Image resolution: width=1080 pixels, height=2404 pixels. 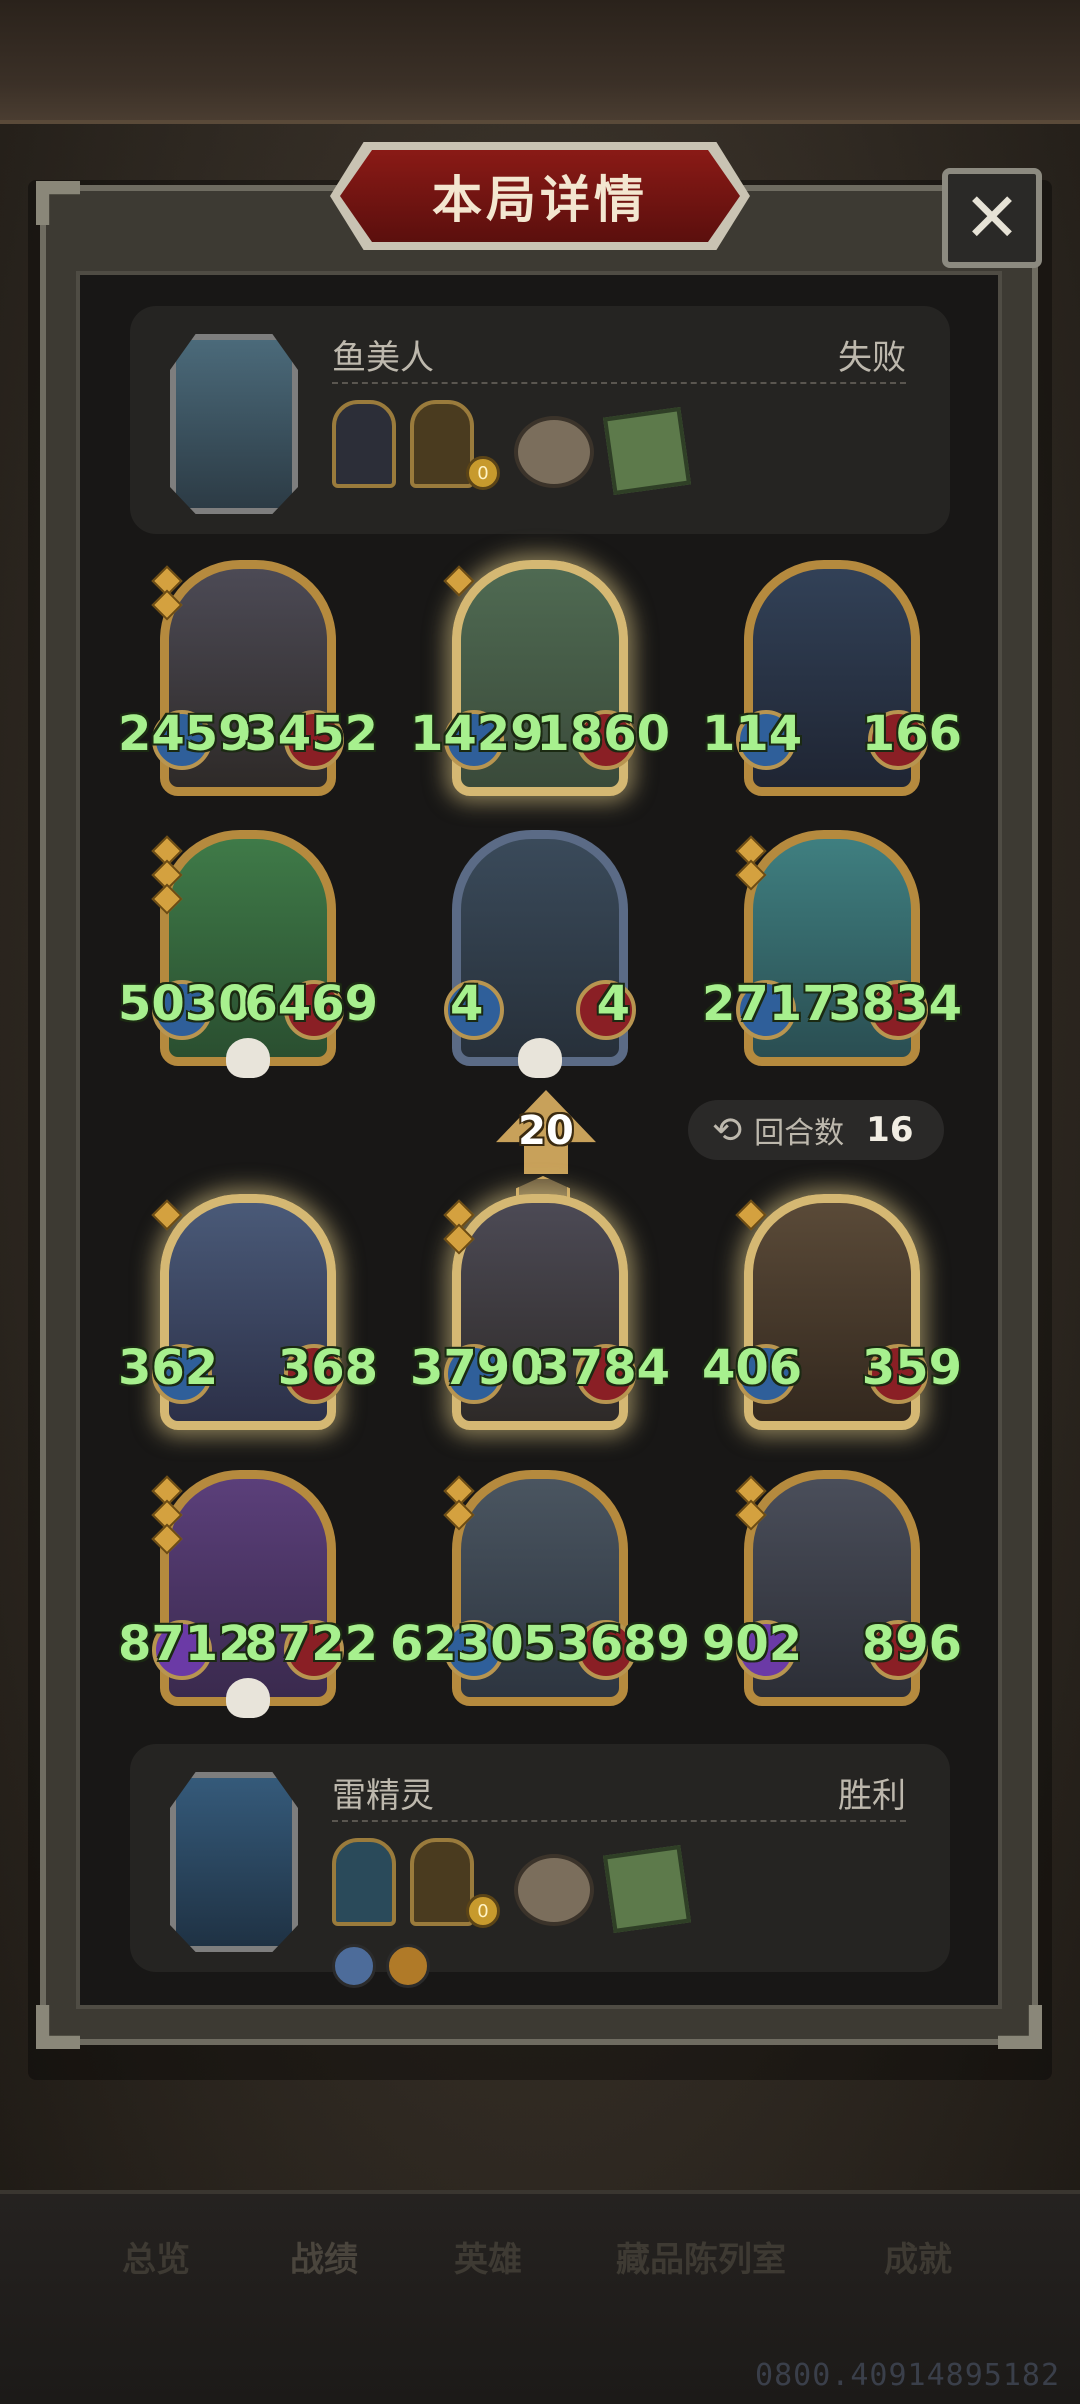 I want to click on opponent-minion: 2717 3834, so click(x=832, y=948).